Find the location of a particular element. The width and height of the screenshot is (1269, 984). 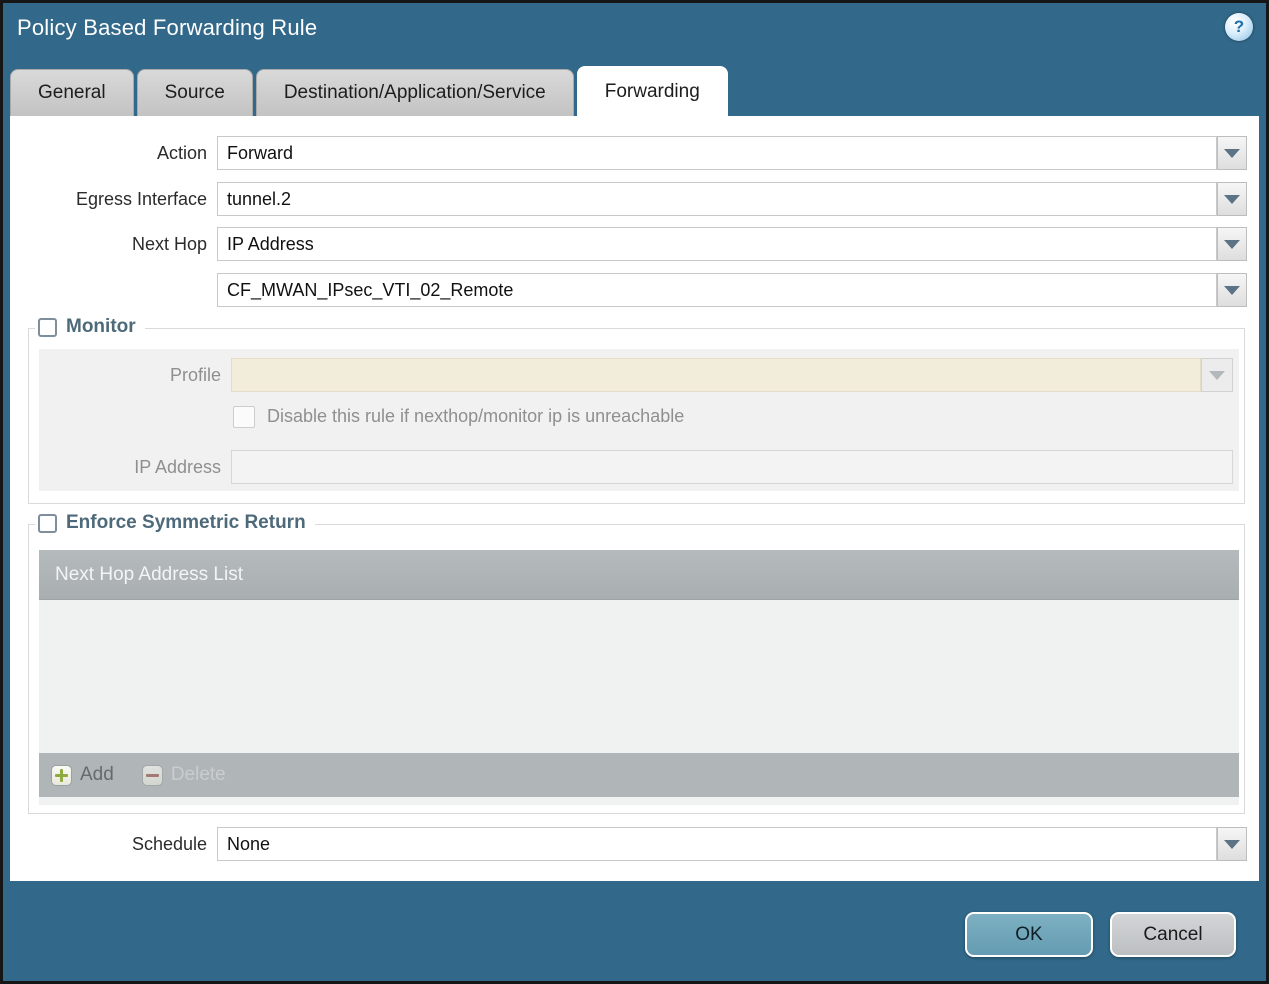

monitor-legend: Monitor is located at coordinates (90, 327).